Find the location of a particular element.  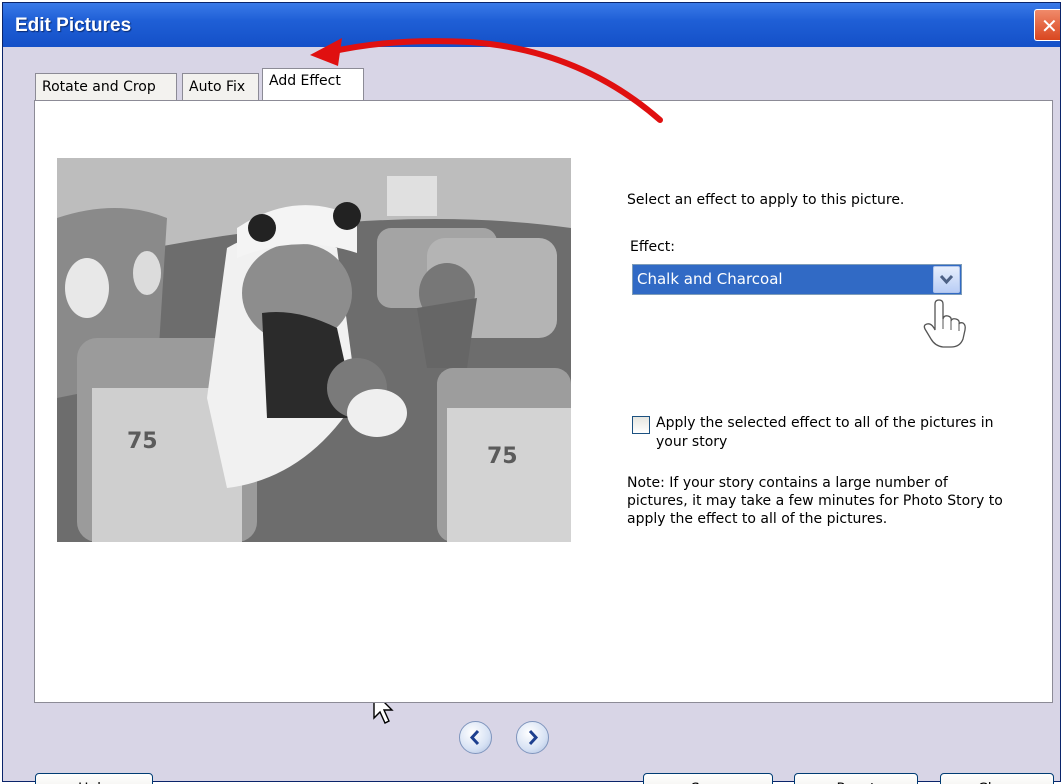

tab-rotate-and-crop: Rotate and Crop is located at coordinates (106, 87).